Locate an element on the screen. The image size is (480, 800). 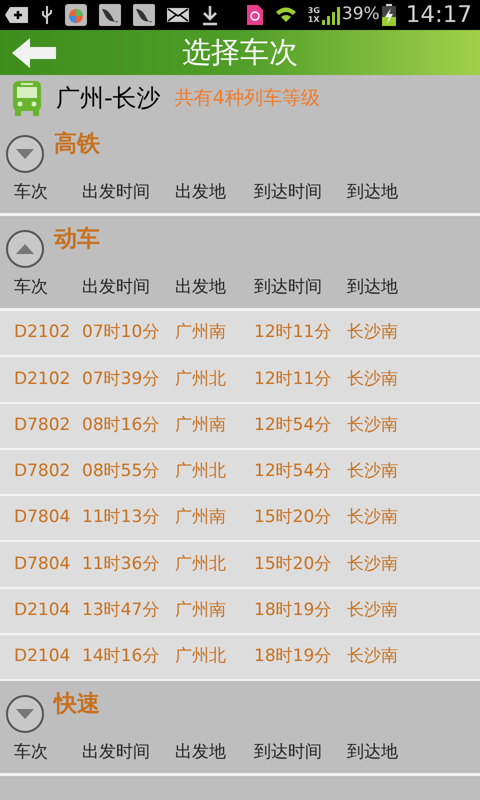
plus-icon is located at coordinates (17, 15).